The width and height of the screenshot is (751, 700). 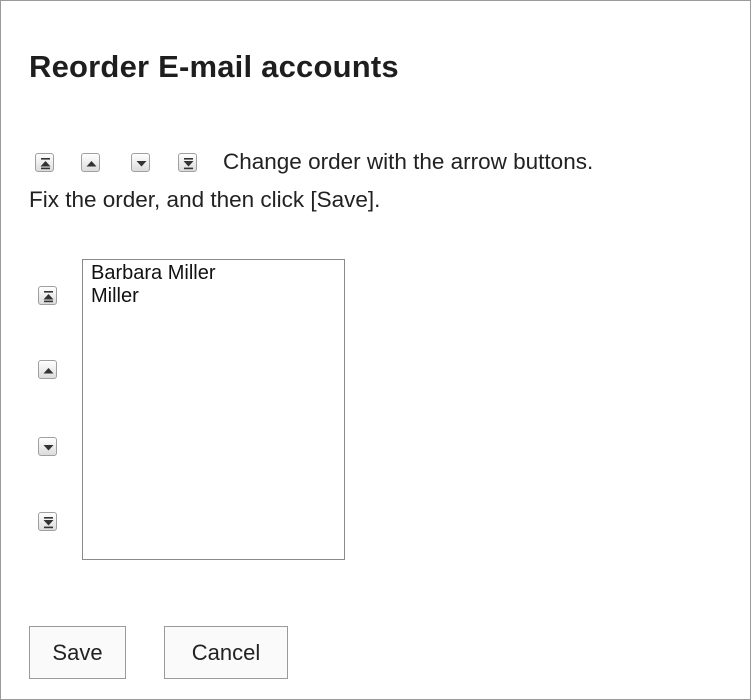 I want to click on instruction-line-2: Fix the order, and then click [Save]., so click(x=205, y=199).